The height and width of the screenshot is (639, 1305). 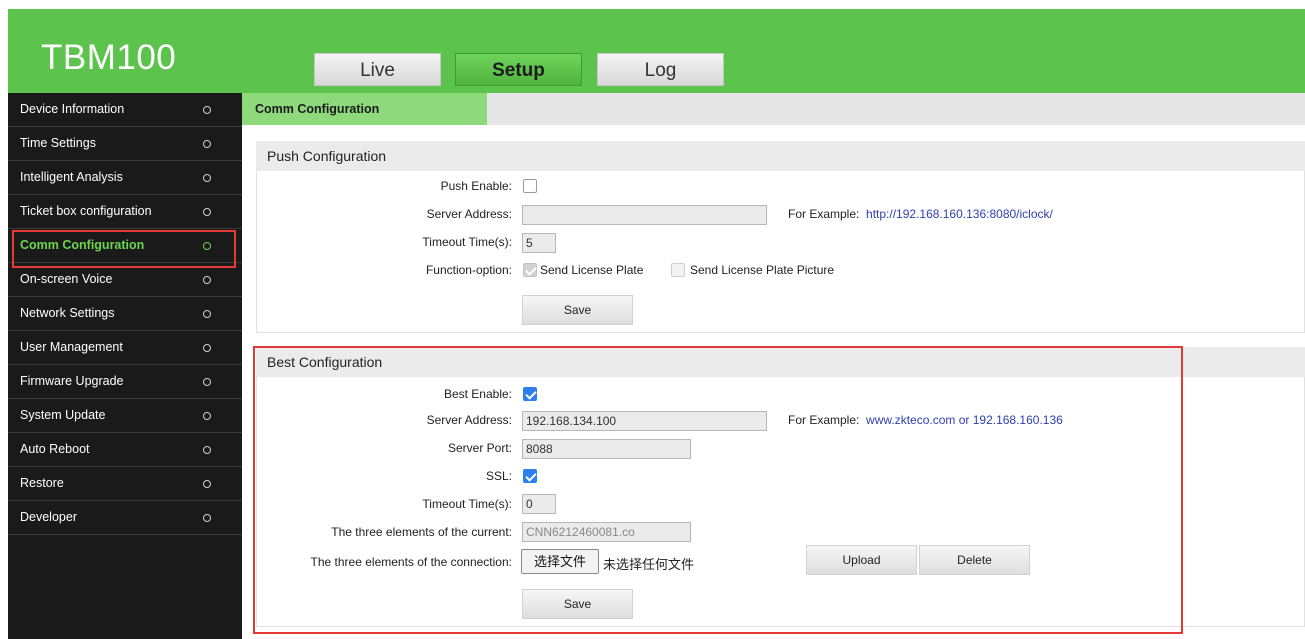 What do you see at coordinates (71, 177) in the screenshot?
I see `sidebar-item-label: Intelligent Analysis` at bounding box center [71, 177].